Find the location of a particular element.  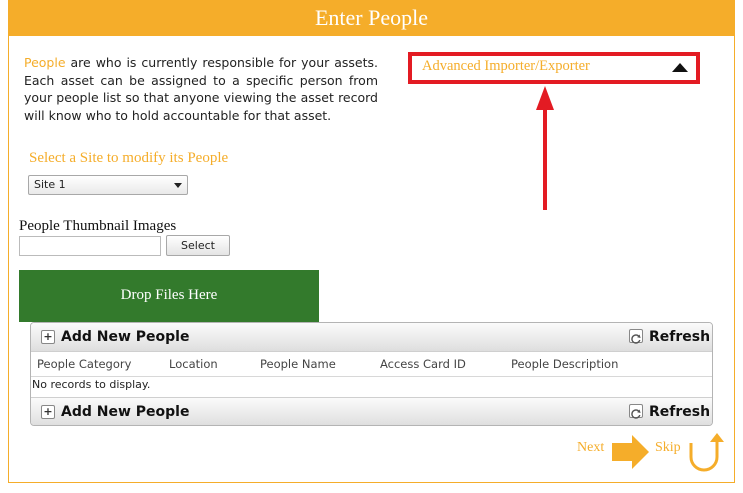

refresh-button: Refresh is located at coordinates (679, 337).